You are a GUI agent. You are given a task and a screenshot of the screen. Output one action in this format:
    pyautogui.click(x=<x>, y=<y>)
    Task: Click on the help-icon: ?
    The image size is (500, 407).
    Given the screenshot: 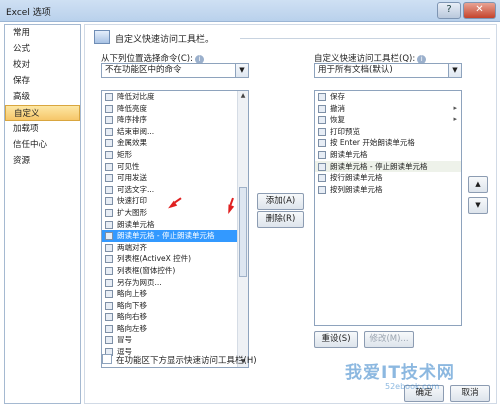 What is the action you would take?
    pyautogui.click(x=449, y=9)
    